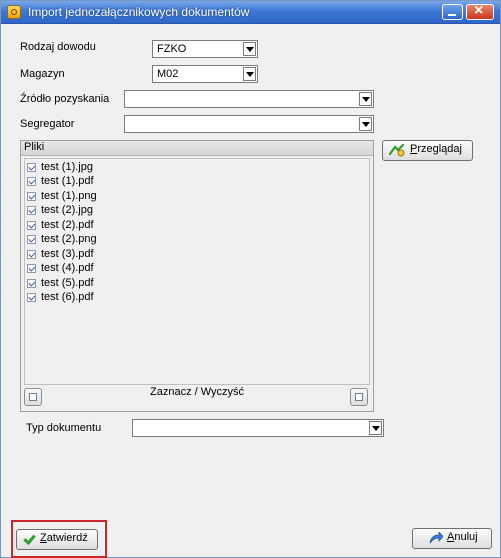  Describe the element at coordinates (34, 147) in the screenshot. I see `pliki-title: Pliki` at that location.